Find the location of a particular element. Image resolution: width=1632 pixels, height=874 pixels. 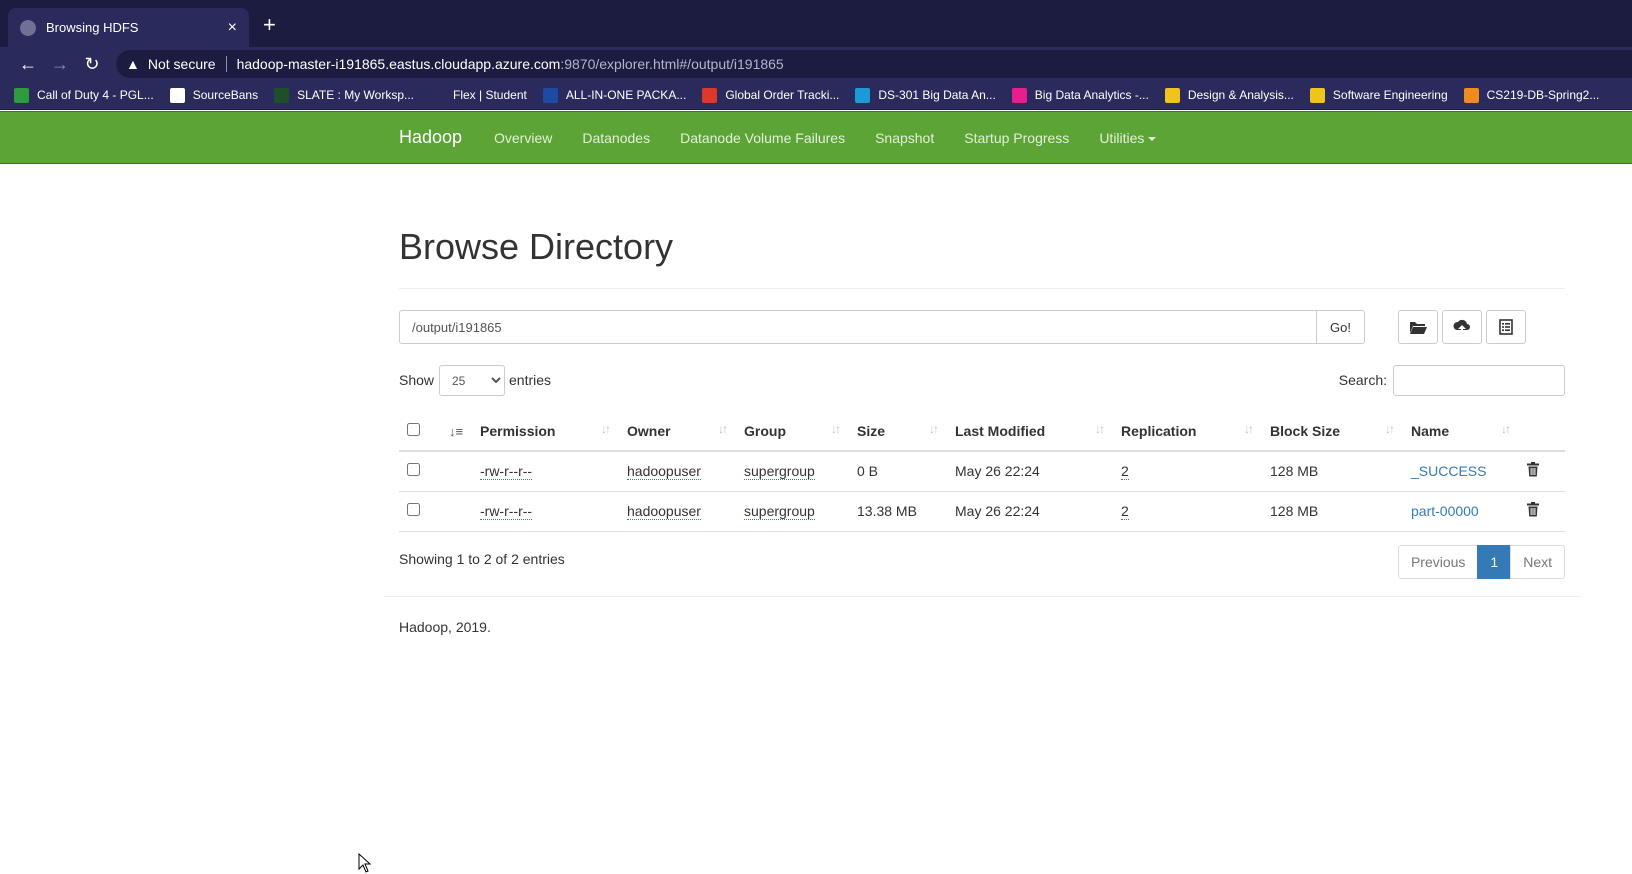

nav-utilities-dropdown: Utilities is located at coordinates (1128, 138).